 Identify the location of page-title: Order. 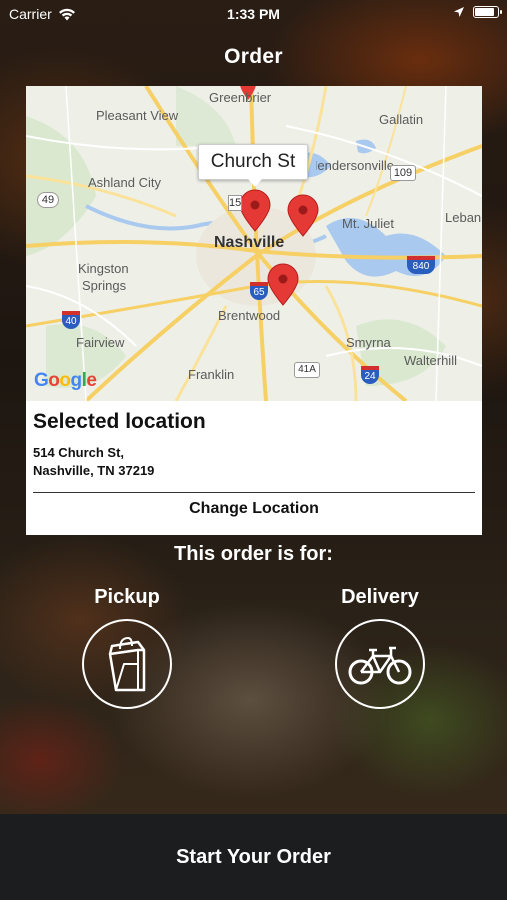
(253, 56).